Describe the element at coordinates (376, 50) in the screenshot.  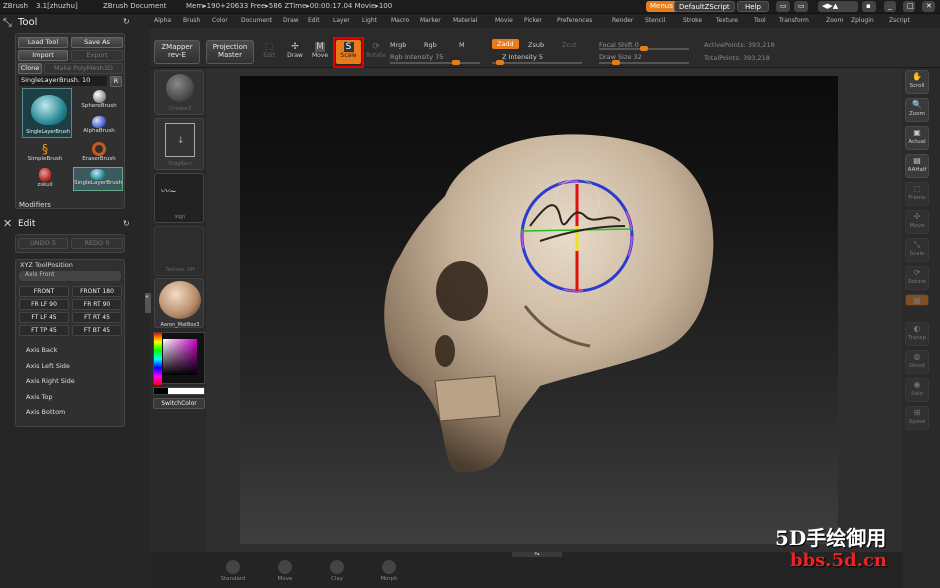
I see `tool-rotate: ⟳ Rotate` at that location.